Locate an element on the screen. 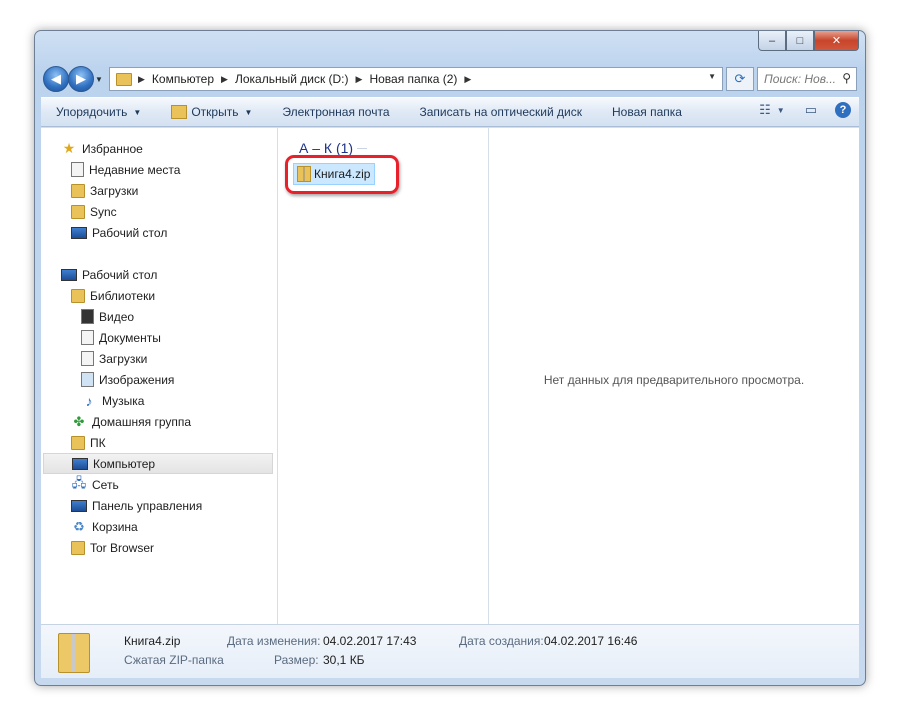 Image resolution: width=898 pixels, height=717 pixels. computer-icon is located at coordinates (80, 463).